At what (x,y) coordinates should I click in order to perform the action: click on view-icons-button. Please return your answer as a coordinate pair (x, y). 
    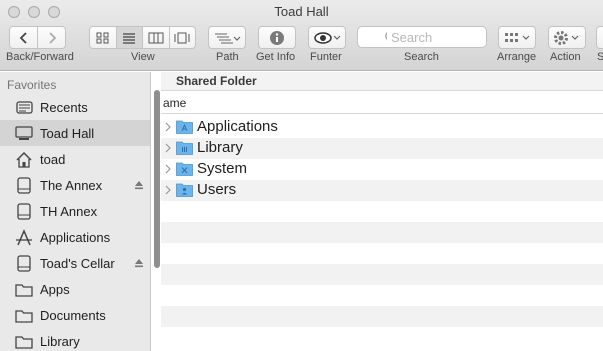
    Looking at the image, I should click on (103, 37).